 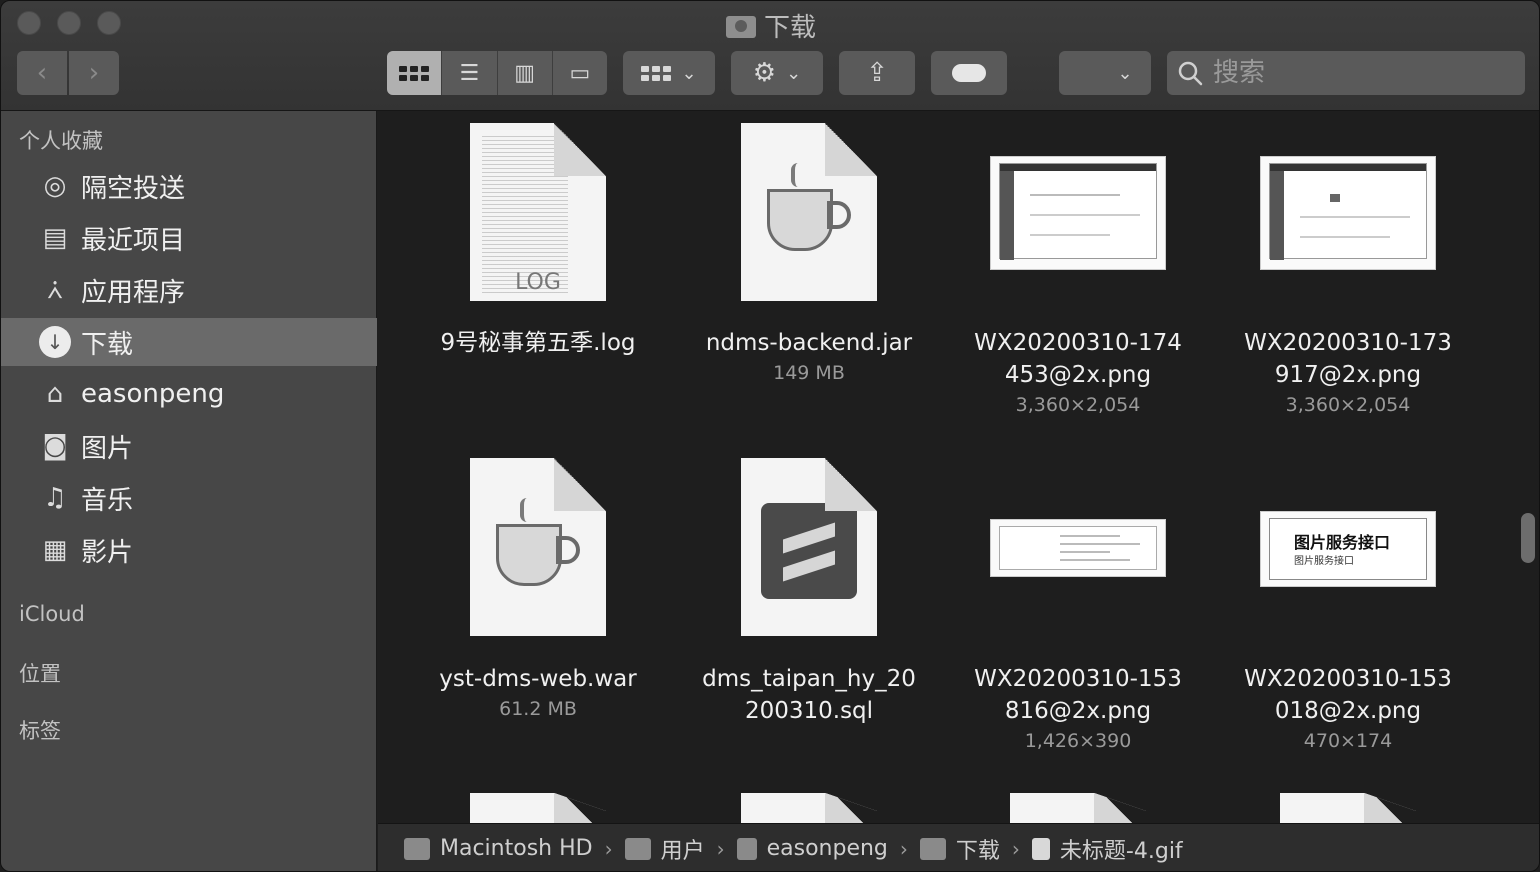 I want to click on applications-icon: ⩑, so click(x=55, y=289).